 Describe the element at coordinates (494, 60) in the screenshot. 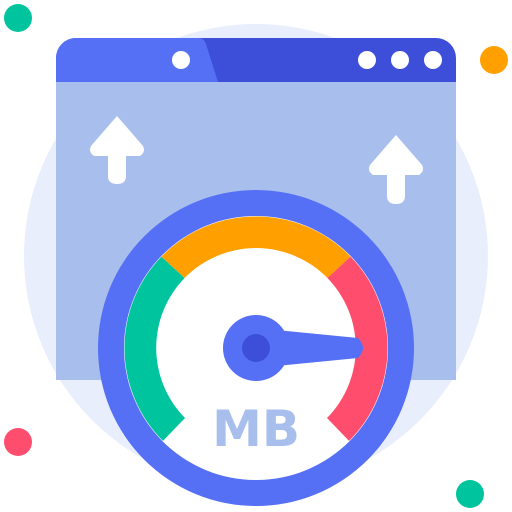

I see `decor-dot-orange` at that location.